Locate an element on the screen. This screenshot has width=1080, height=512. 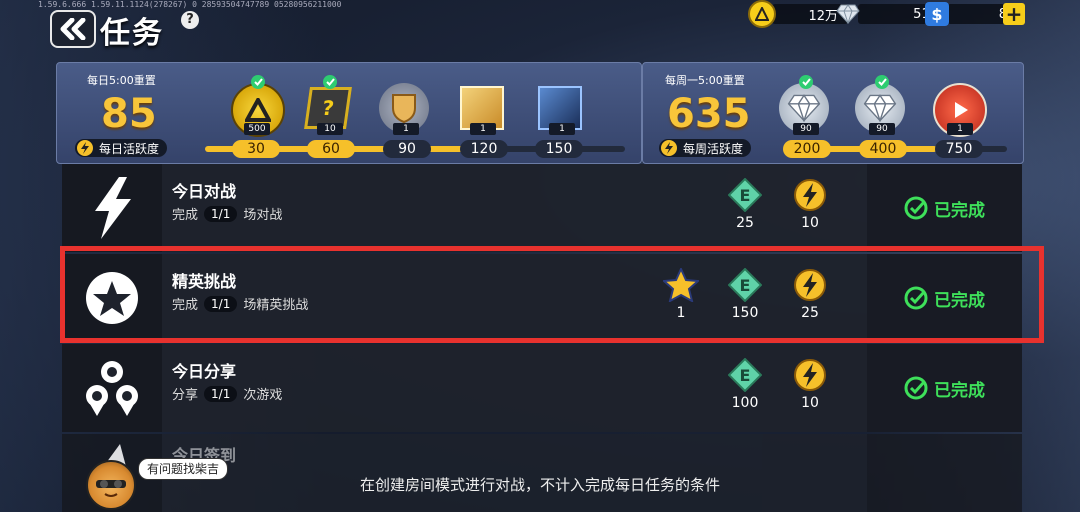
milestone-value: 90 is located at coordinates (407, 149).